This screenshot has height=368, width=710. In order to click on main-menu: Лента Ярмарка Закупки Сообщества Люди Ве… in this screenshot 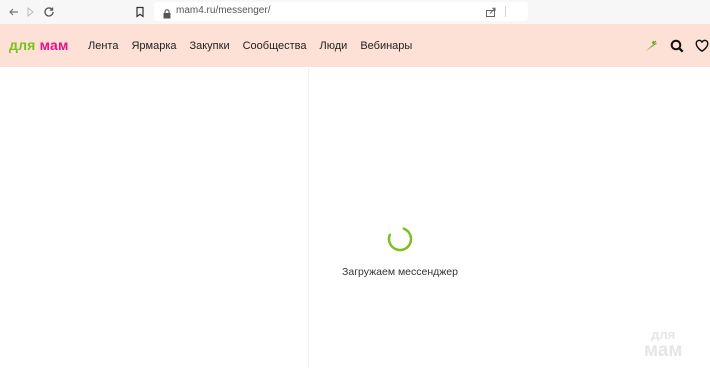, I will do `click(256, 46)`.